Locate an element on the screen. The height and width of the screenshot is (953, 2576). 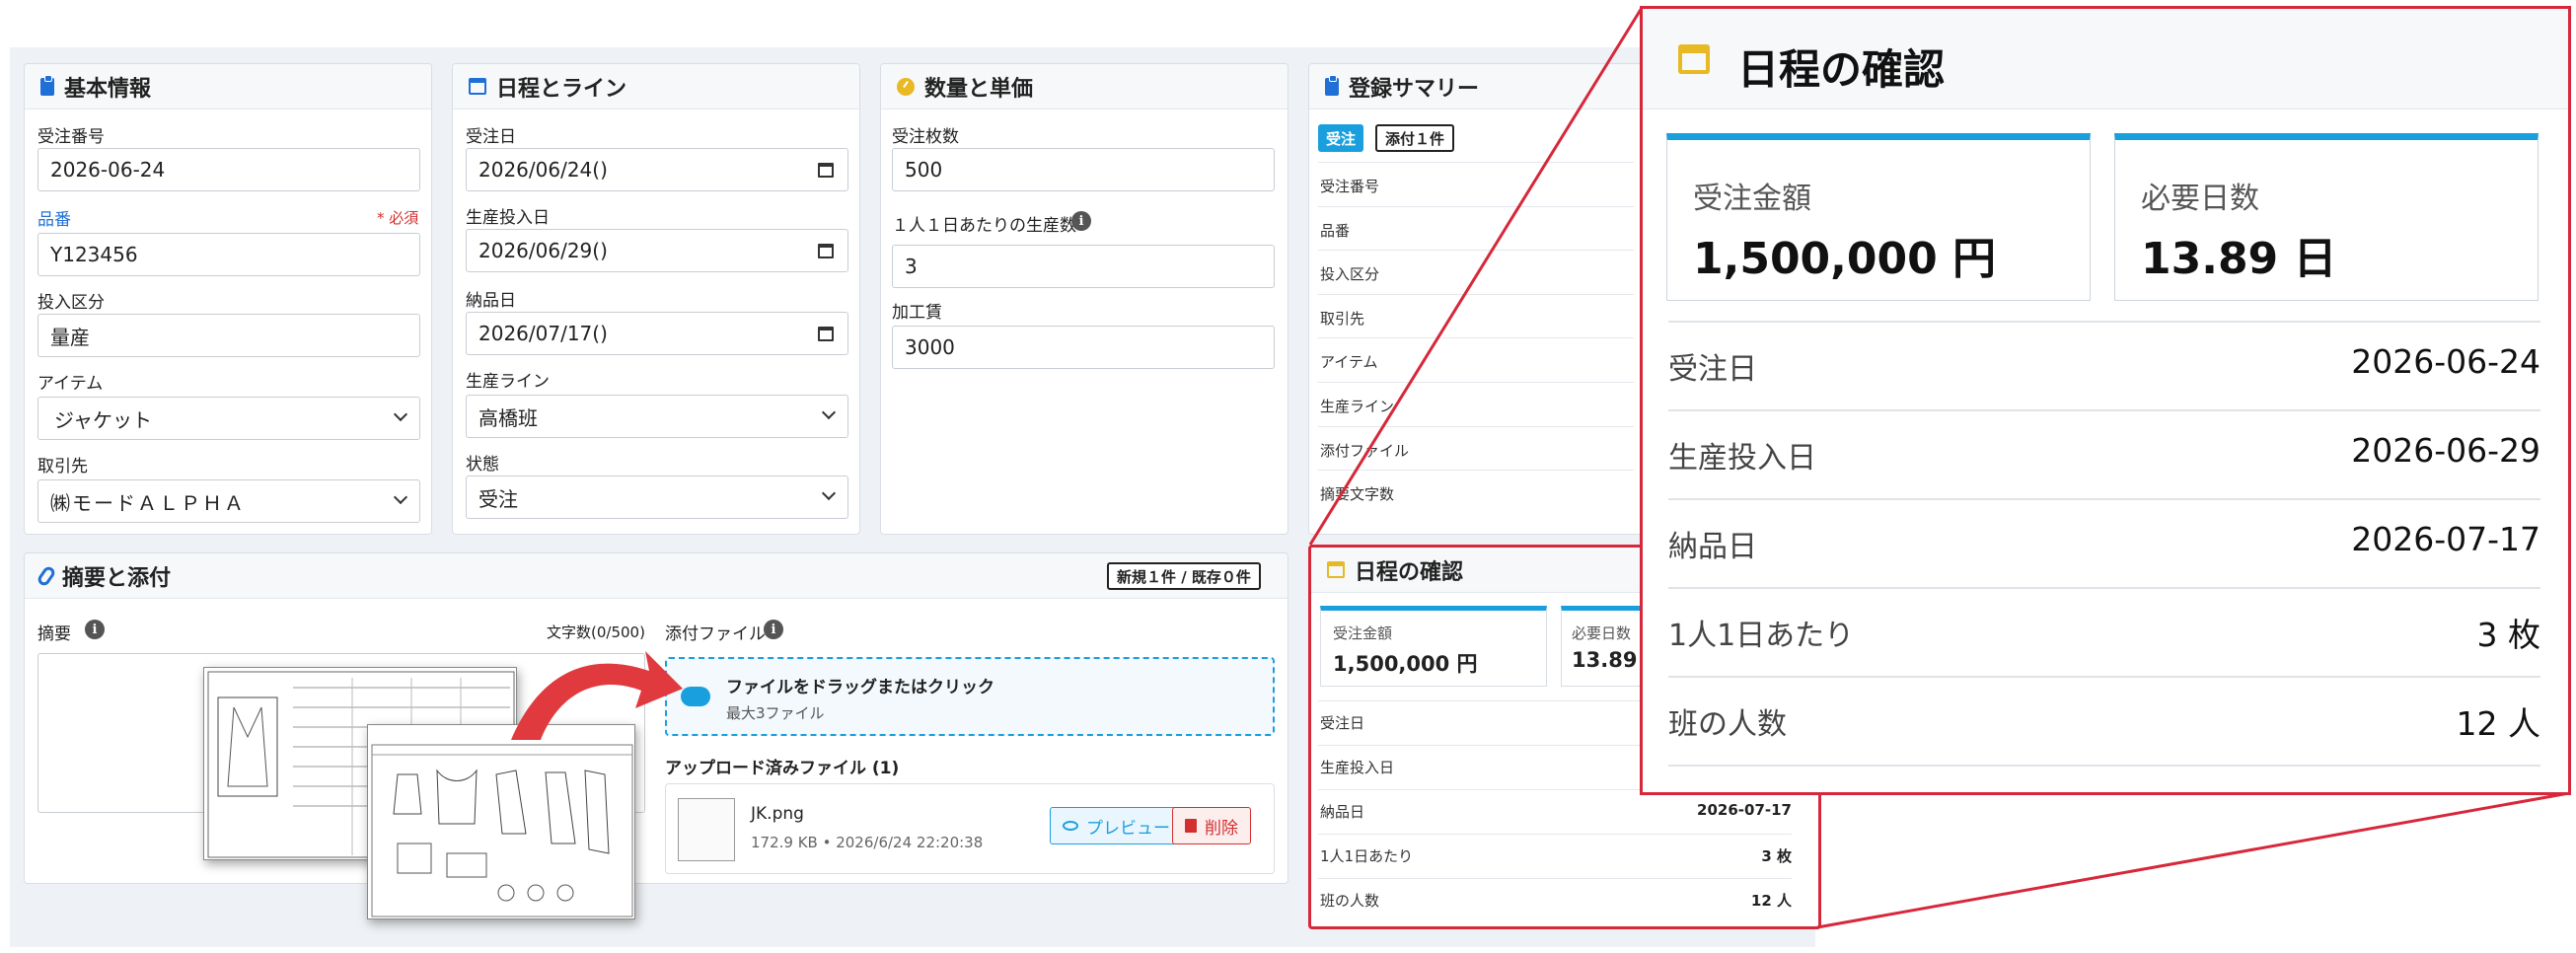
zoom-title: 日程の確認 is located at coordinates (1841, 69).